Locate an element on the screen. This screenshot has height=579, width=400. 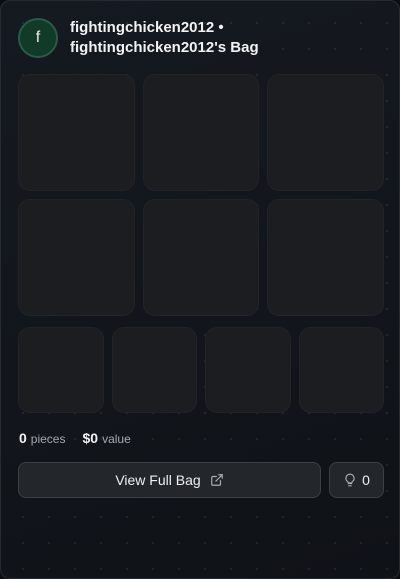
value-amount: $0 is located at coordinates (90, 438).